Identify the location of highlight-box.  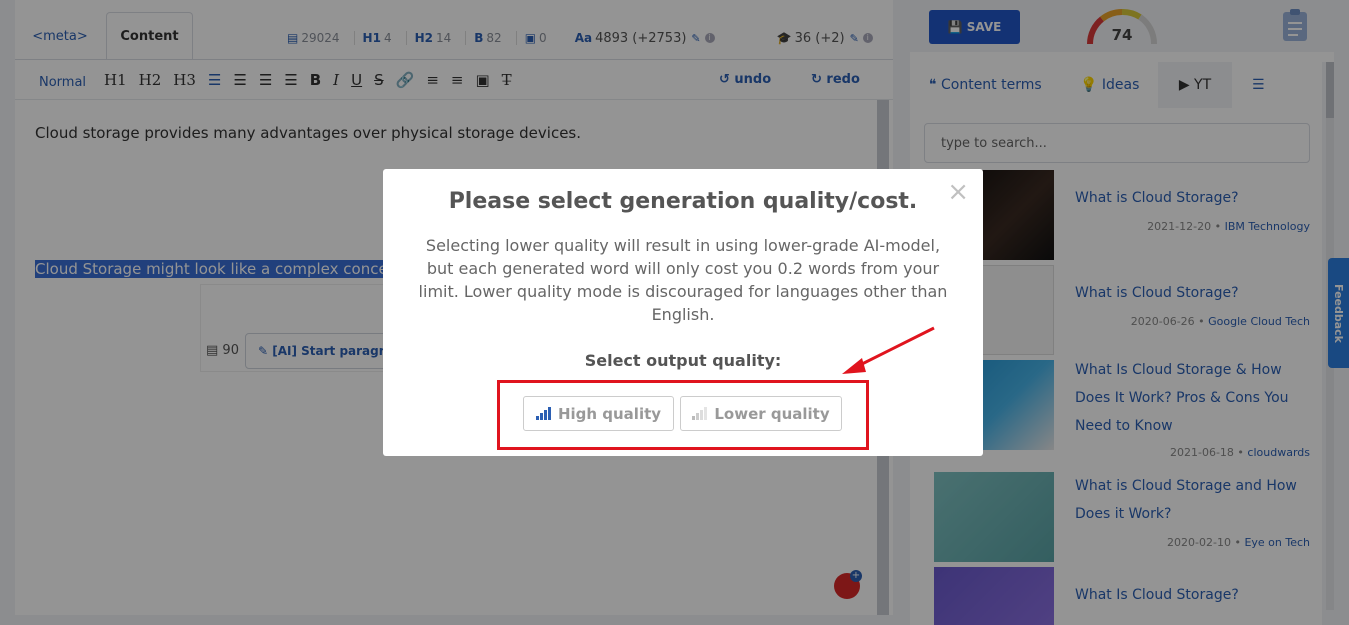
(683, 415).